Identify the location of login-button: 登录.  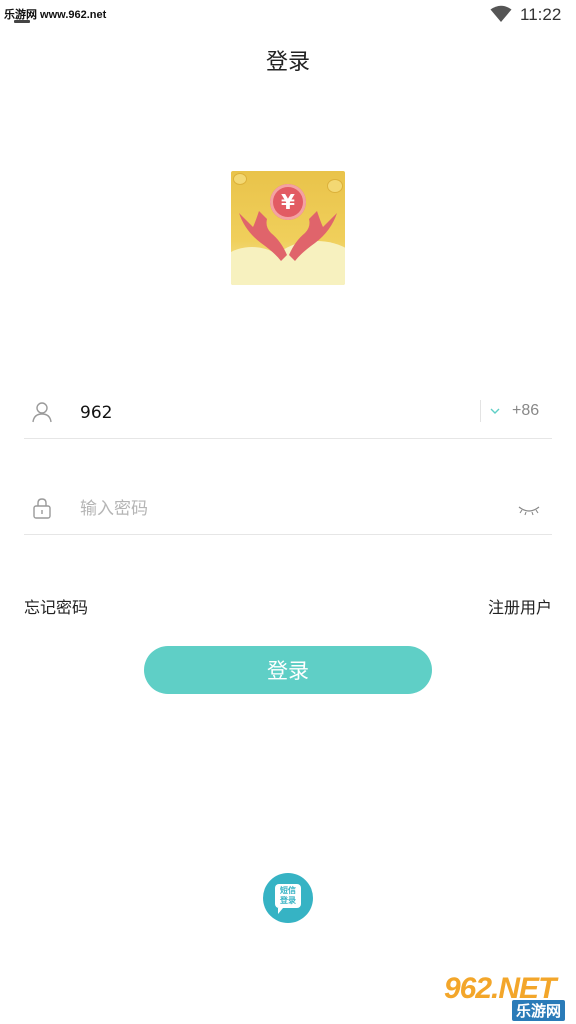
(288, 670).